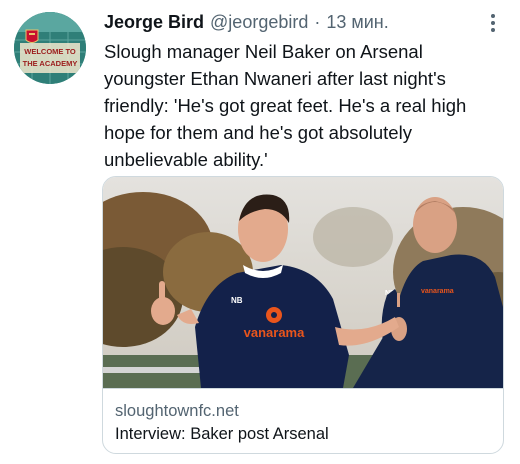  Describe the element at coordinates (32, 36) in the screenshot. I see `arsenal-crest-icon` at that location.